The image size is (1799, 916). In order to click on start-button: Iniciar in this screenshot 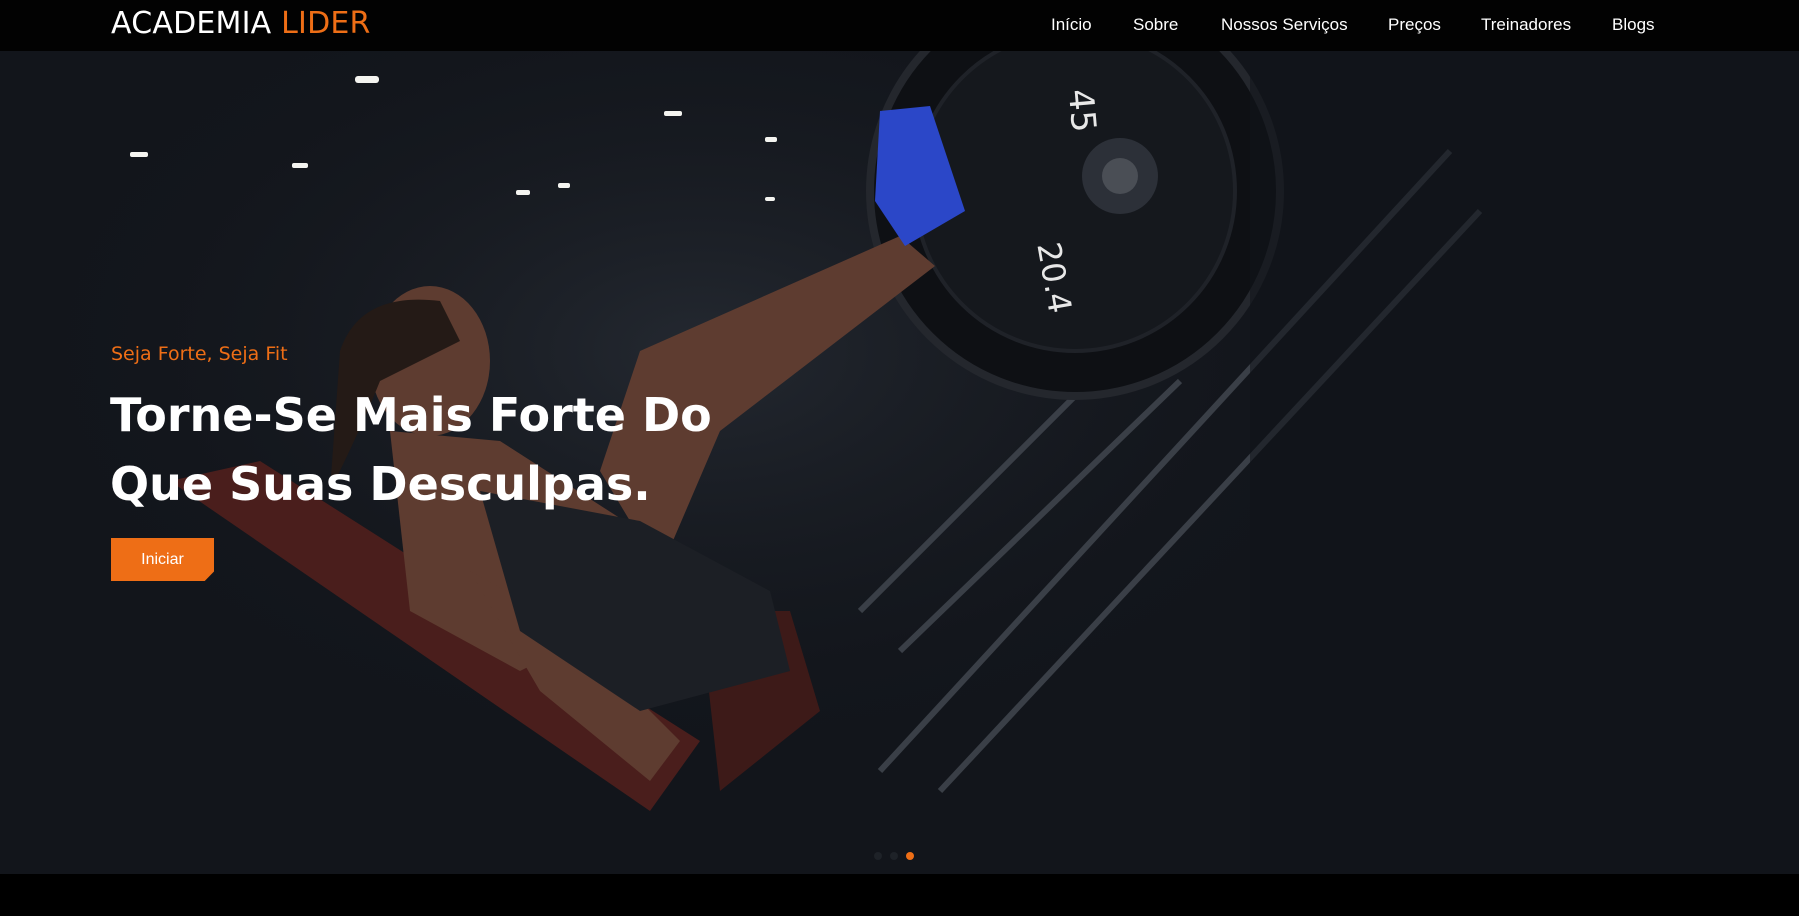, I will do `click(162, 559)`.